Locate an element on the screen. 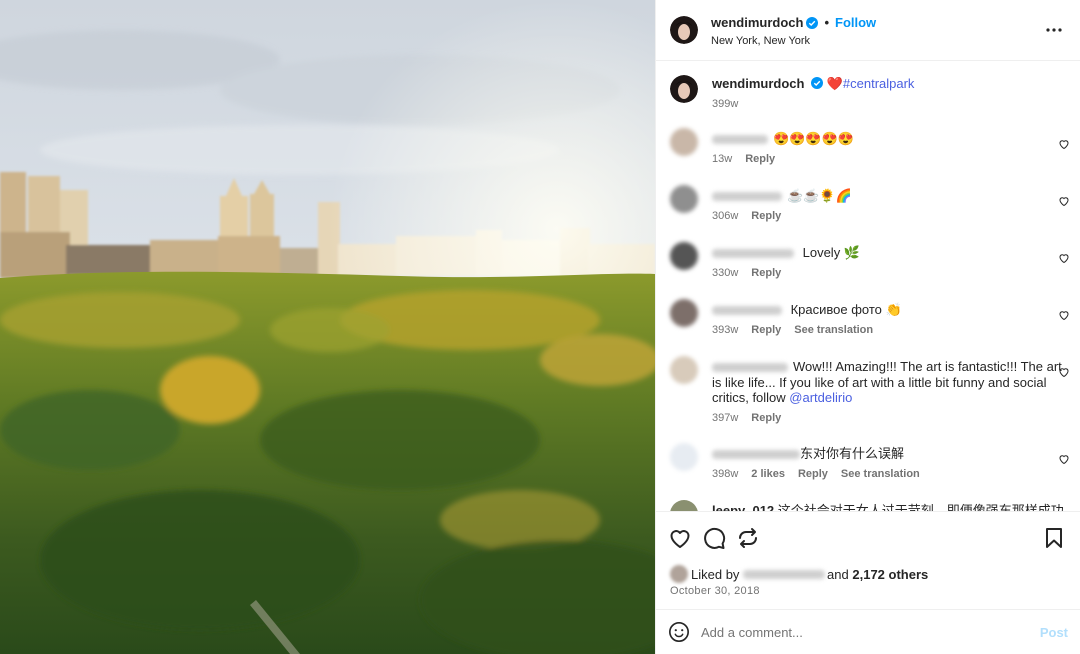 This screenshot has width=1080, height=654. caption-heart-emoji: ❤️ is located at coordinates (834, 83).